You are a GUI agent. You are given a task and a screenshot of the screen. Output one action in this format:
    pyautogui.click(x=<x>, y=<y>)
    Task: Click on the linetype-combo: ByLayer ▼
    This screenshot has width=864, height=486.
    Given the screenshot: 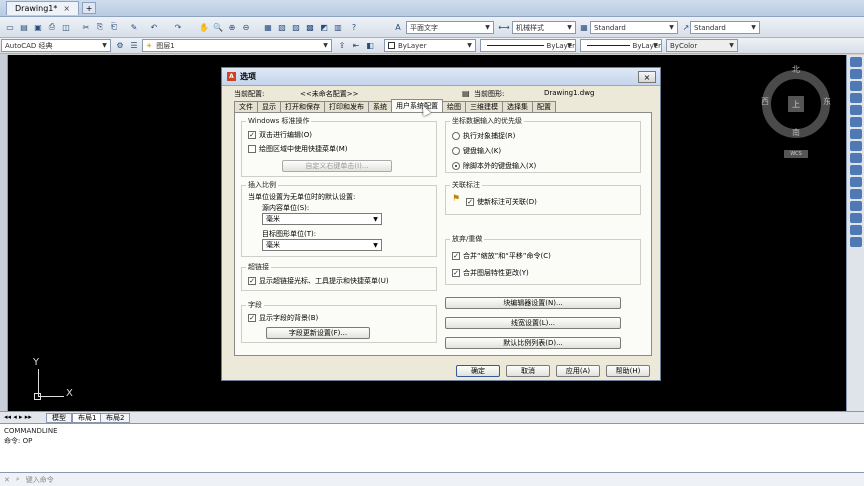 What is the action you would take?
    pyautogui.click(x=528, y=45)
    